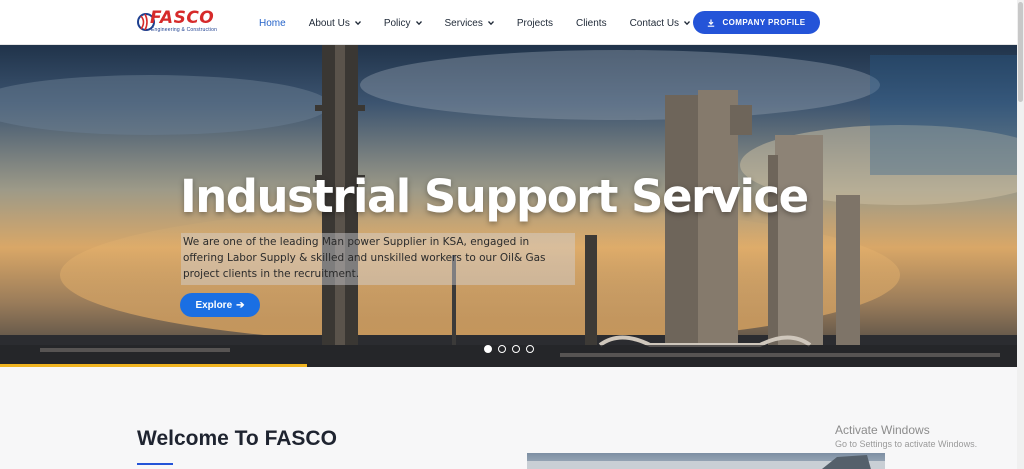  I want to click on fasco-logo: FASCO Engineering & Construction, so click(187, 21).